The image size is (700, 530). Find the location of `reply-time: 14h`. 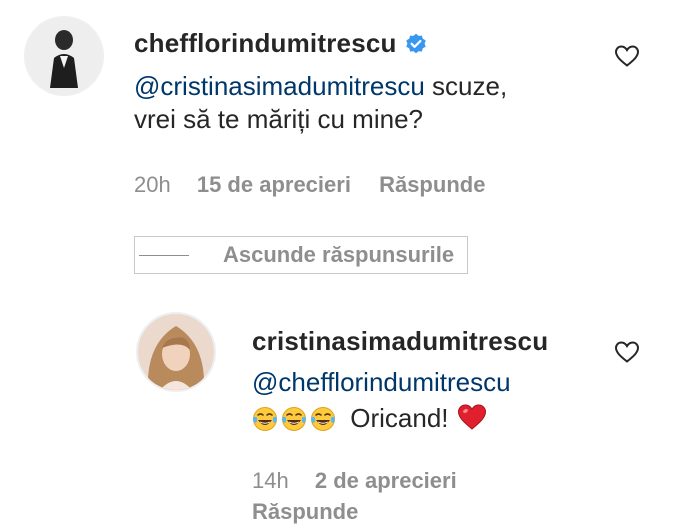

reply-time: 14h is located at coordinates (270, 480).